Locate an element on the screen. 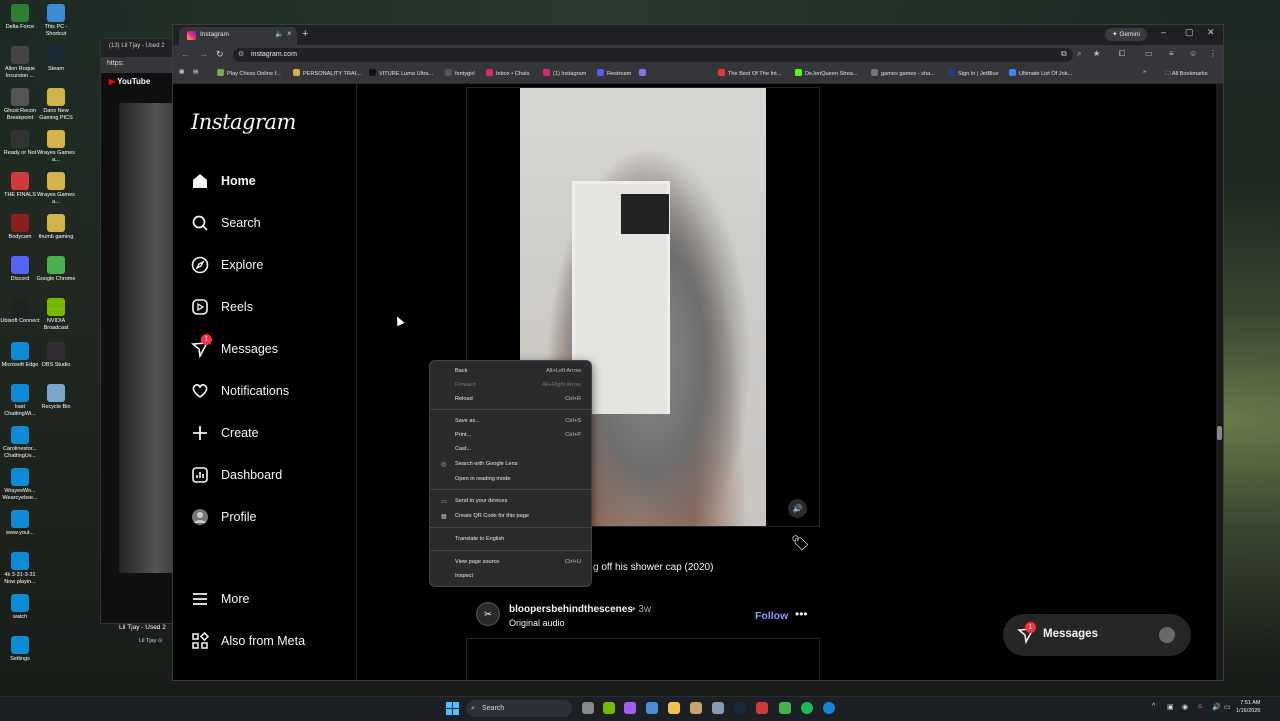 This screenshot has height=721, width=1280. sidebar-item-notifications: Notifications is located at coordinates (266, 392).